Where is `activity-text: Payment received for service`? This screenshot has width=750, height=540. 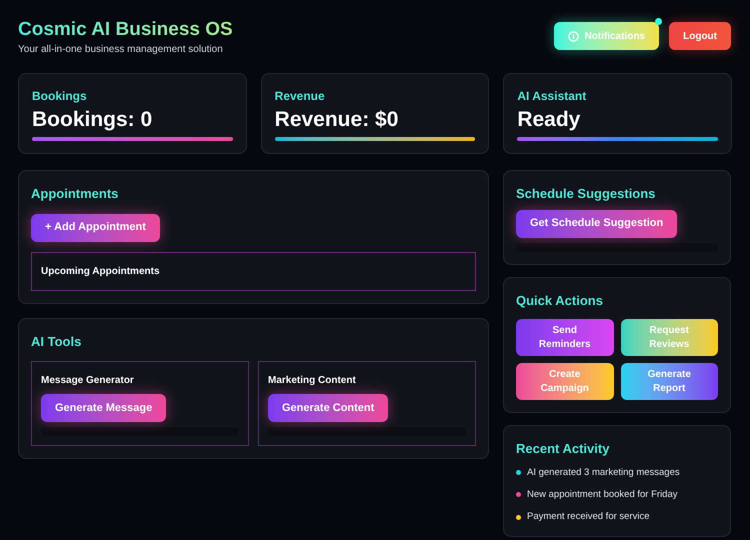 activity-text: Payment received for service is located at coordinates (588, 517).